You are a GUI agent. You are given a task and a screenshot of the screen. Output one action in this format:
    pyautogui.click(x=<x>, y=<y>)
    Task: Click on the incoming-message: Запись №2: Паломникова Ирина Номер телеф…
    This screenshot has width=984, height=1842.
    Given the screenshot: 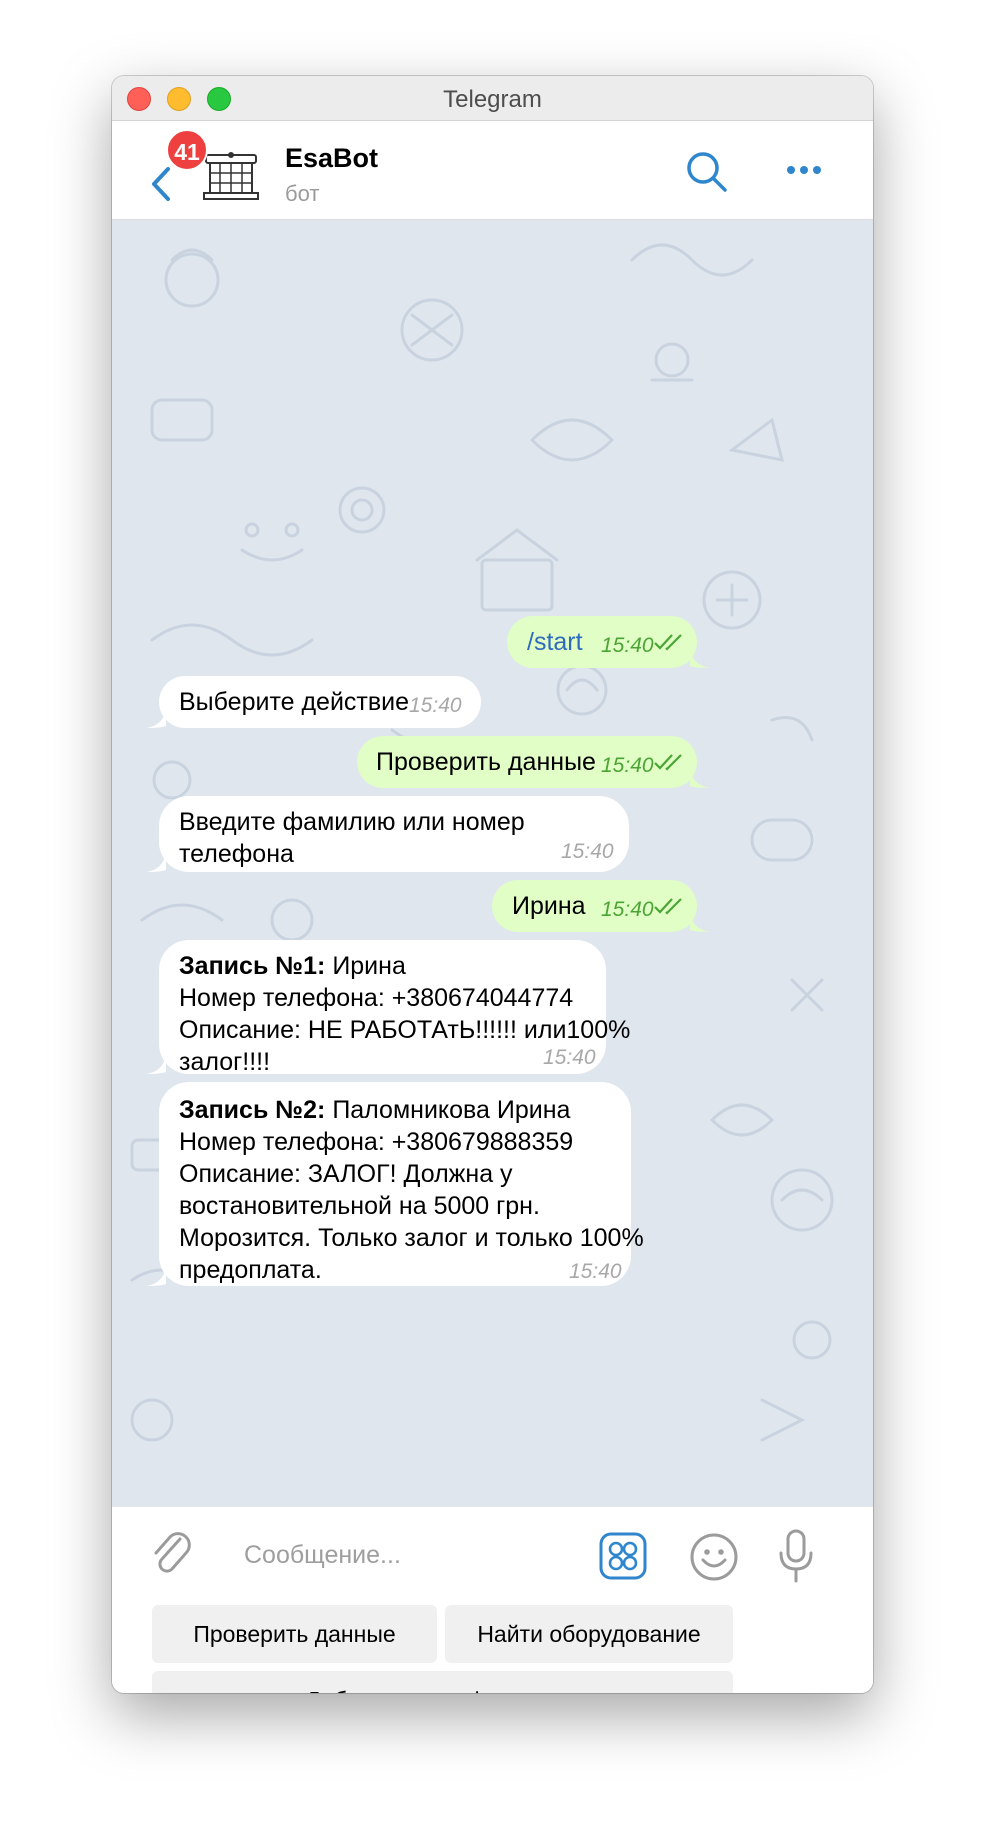 What is the action you would take?
    pyautogui.click(x=401, y=1184)
    